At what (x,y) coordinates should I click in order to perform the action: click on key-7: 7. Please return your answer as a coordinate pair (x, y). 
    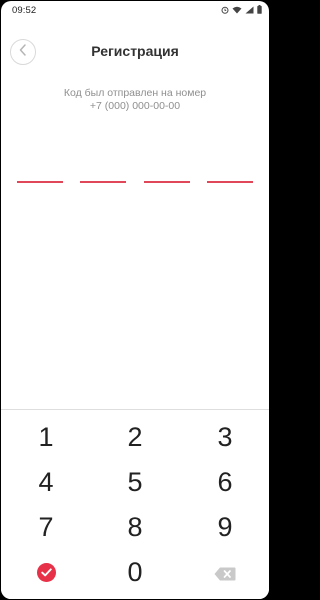
    Looking at the image, I should click on (46, 527).